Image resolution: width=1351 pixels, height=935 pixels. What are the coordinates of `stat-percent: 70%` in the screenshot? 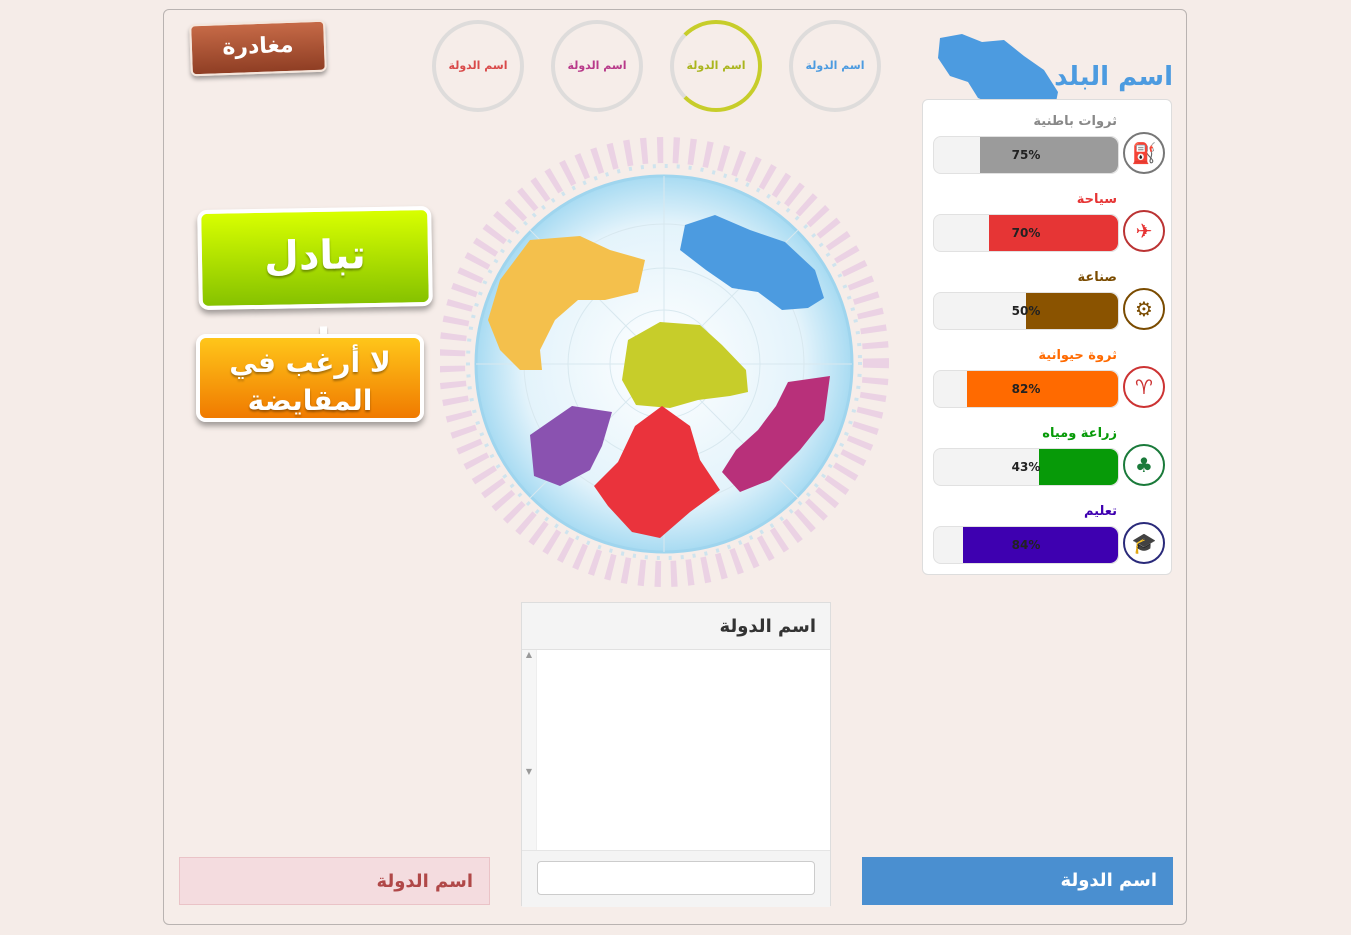 It's located at (1026, 233).